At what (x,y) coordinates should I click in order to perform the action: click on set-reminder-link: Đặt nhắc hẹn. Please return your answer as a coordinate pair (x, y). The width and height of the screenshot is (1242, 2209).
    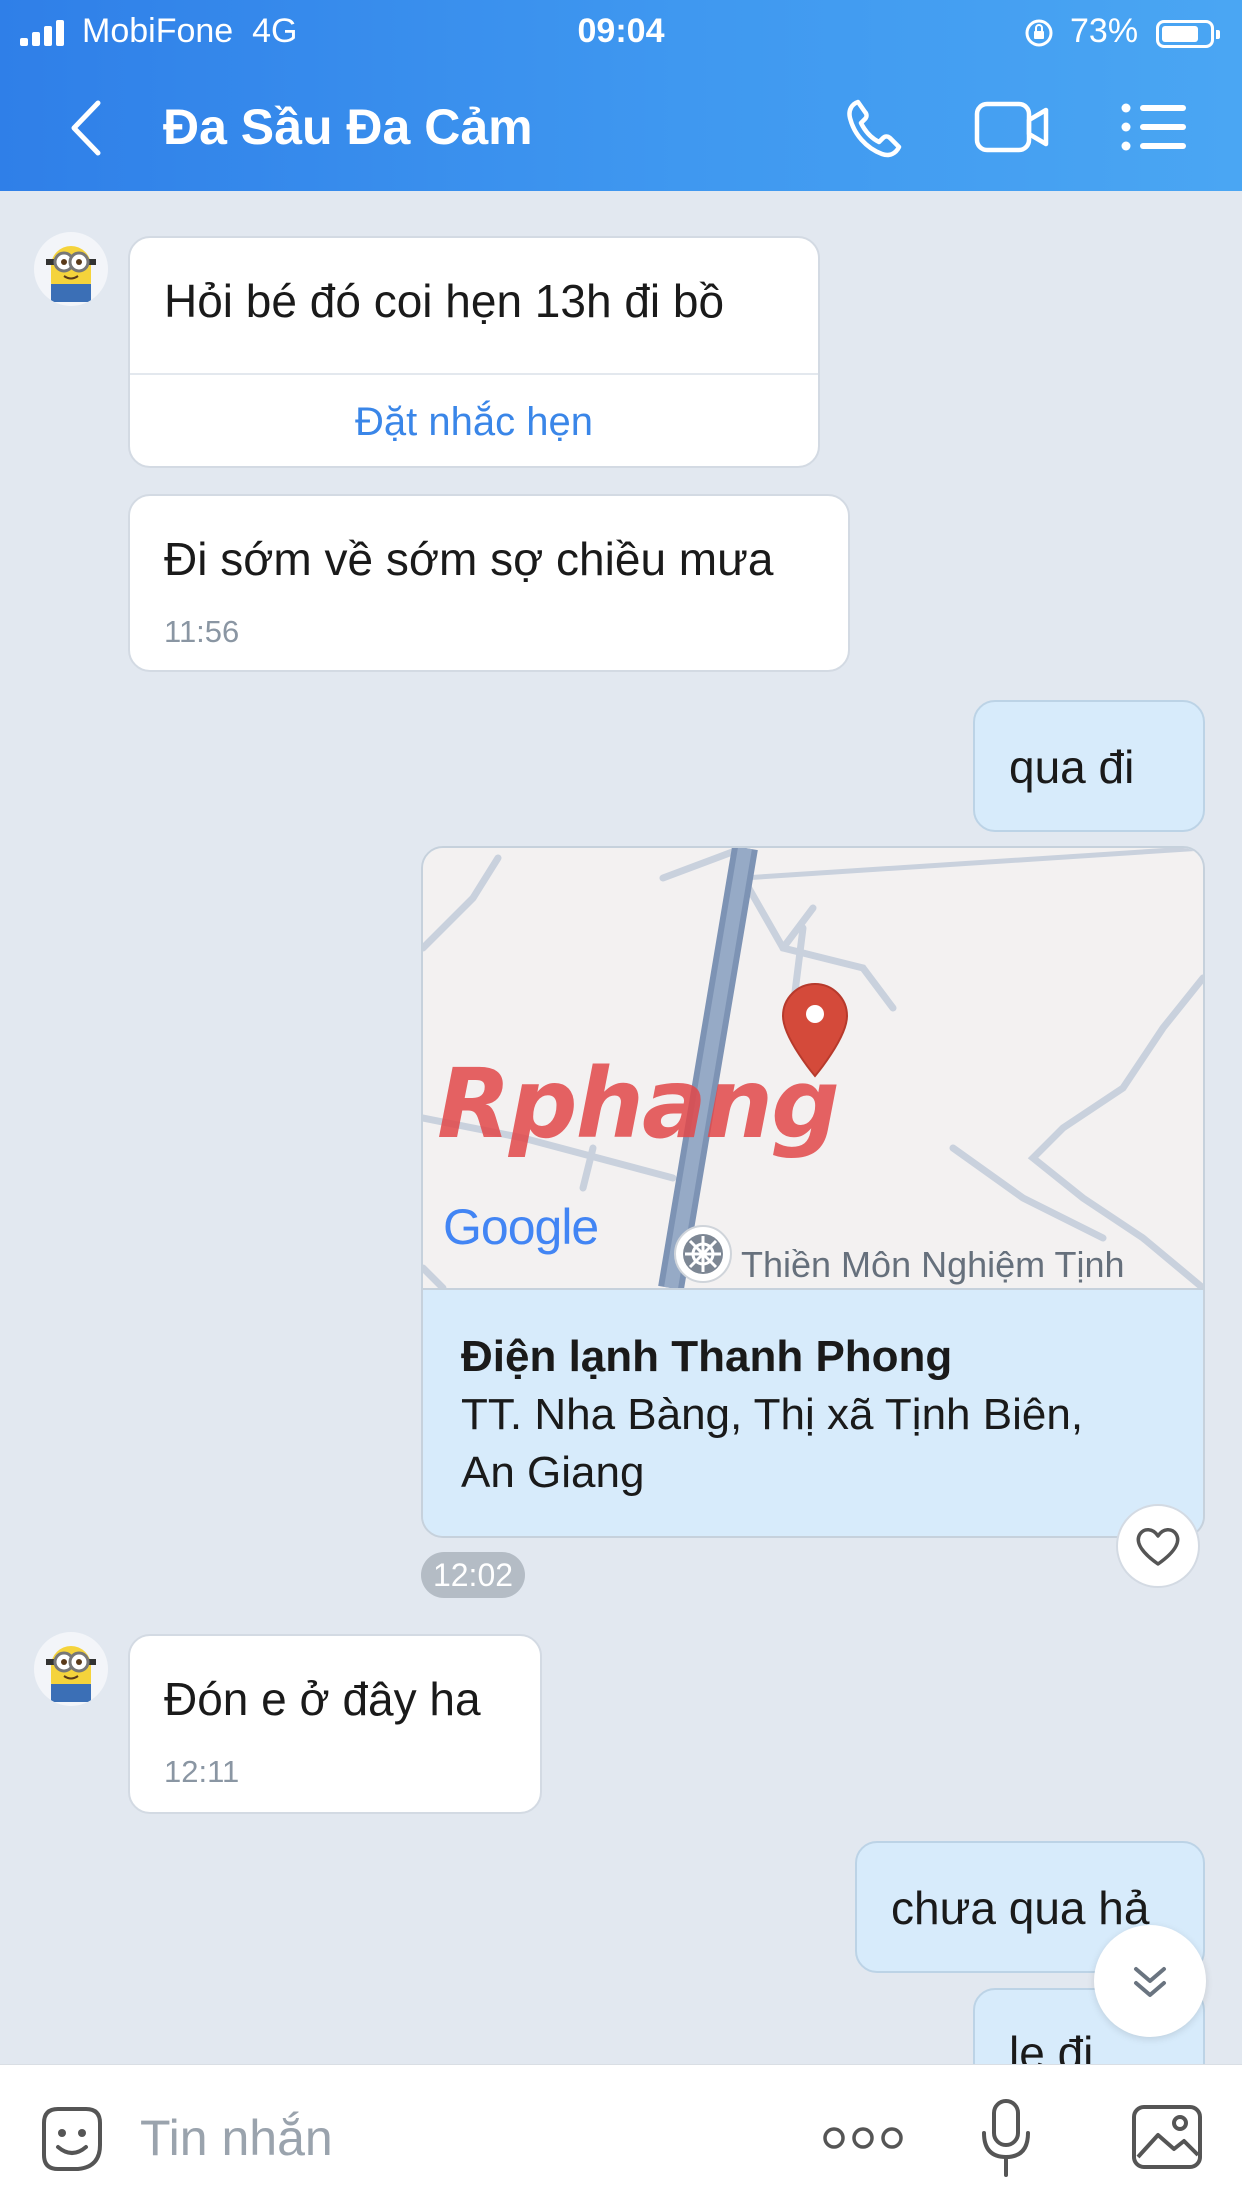
    Looking at the image, I should click on (474, 422).